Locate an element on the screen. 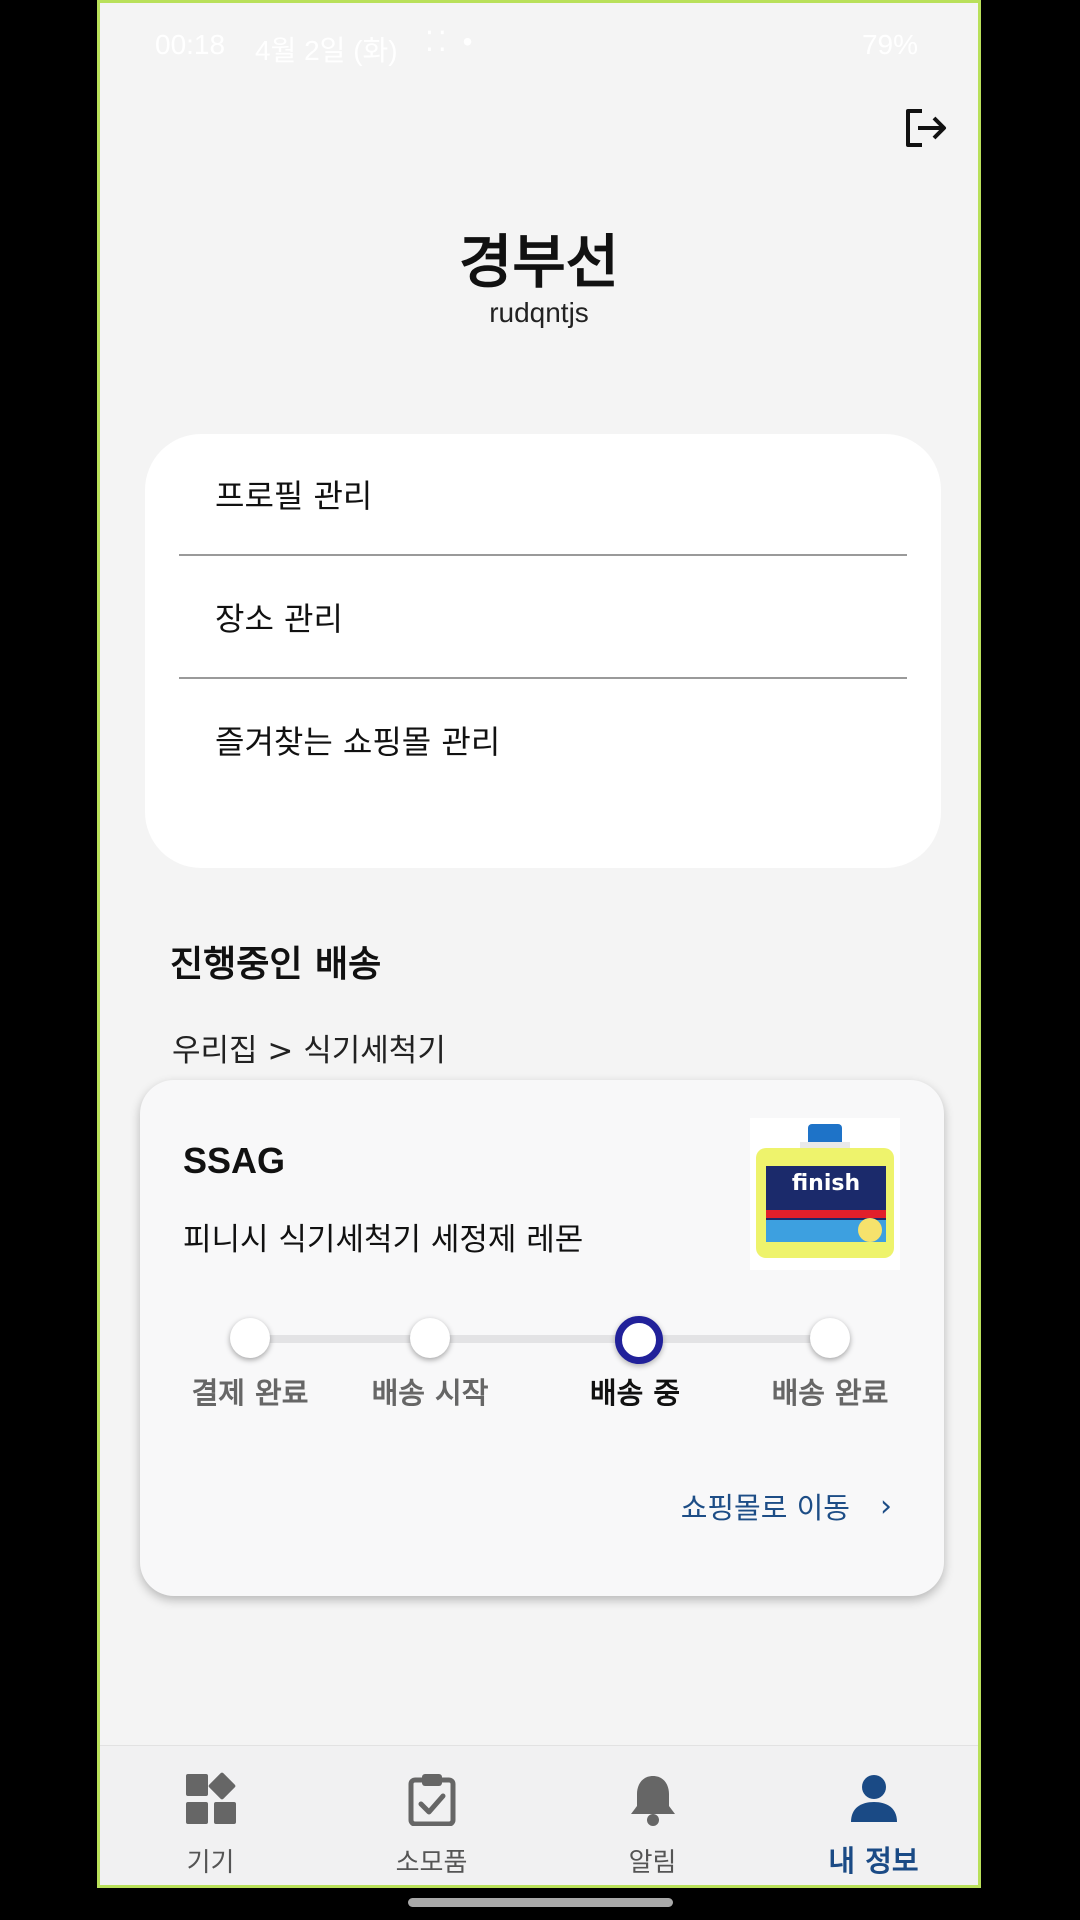  menu-item-places: 장소 관리 is located at coordinates (543, 618).